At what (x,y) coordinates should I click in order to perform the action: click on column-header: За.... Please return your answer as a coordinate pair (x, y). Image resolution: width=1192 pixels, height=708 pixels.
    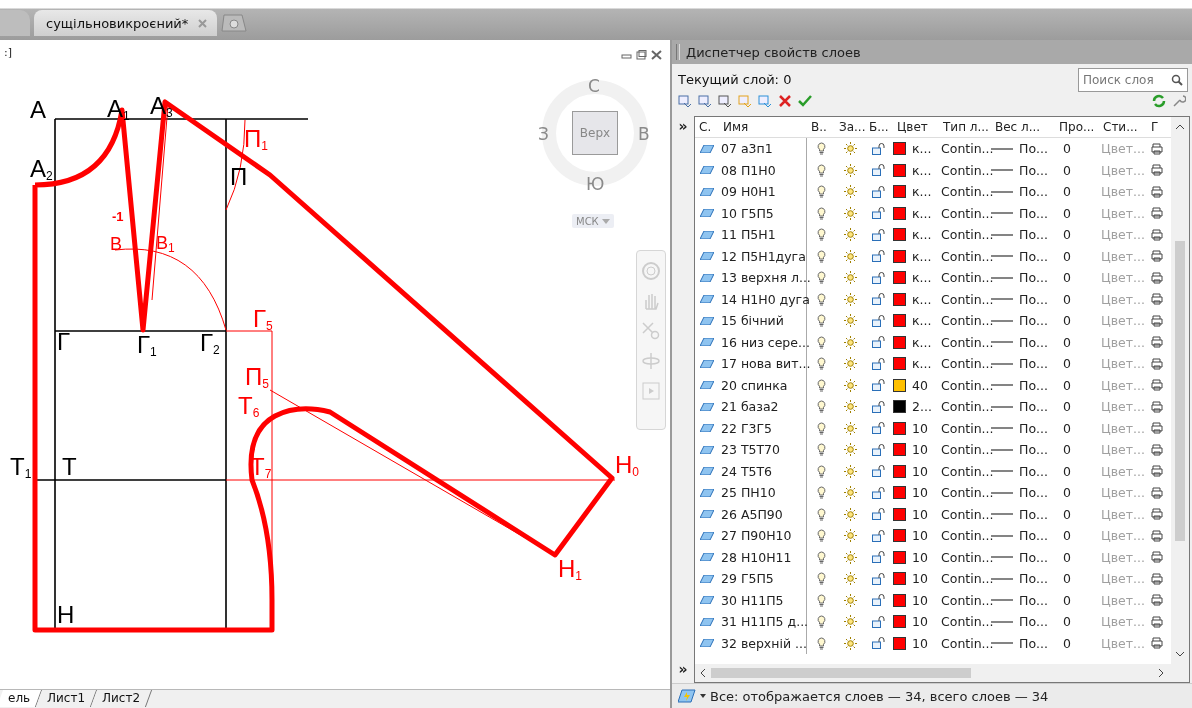
    Looking at the image, I should click on (850, 127).